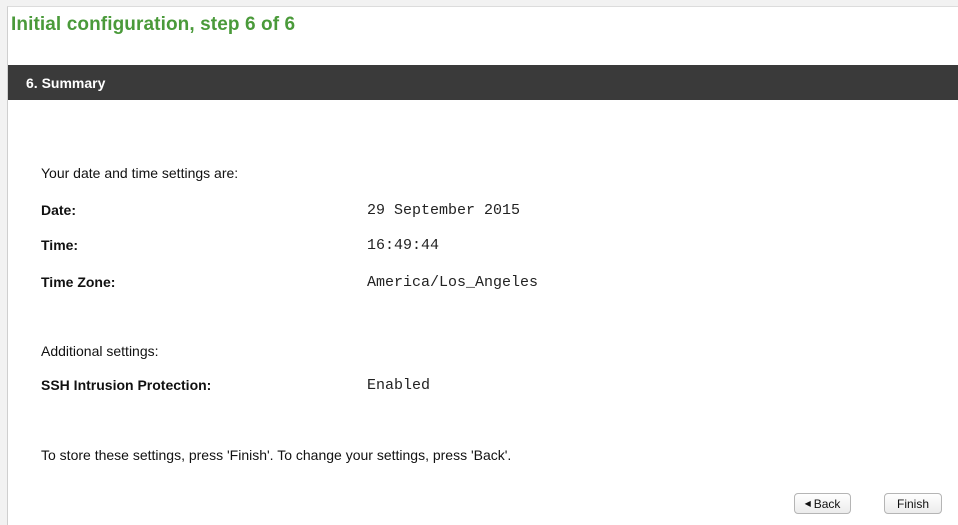 The image size is (958, 525). What do you see at coordinates (78, 282) in the screenshot?
I see `timezone-label: Time Zone:` at bounding box center [78, 282].